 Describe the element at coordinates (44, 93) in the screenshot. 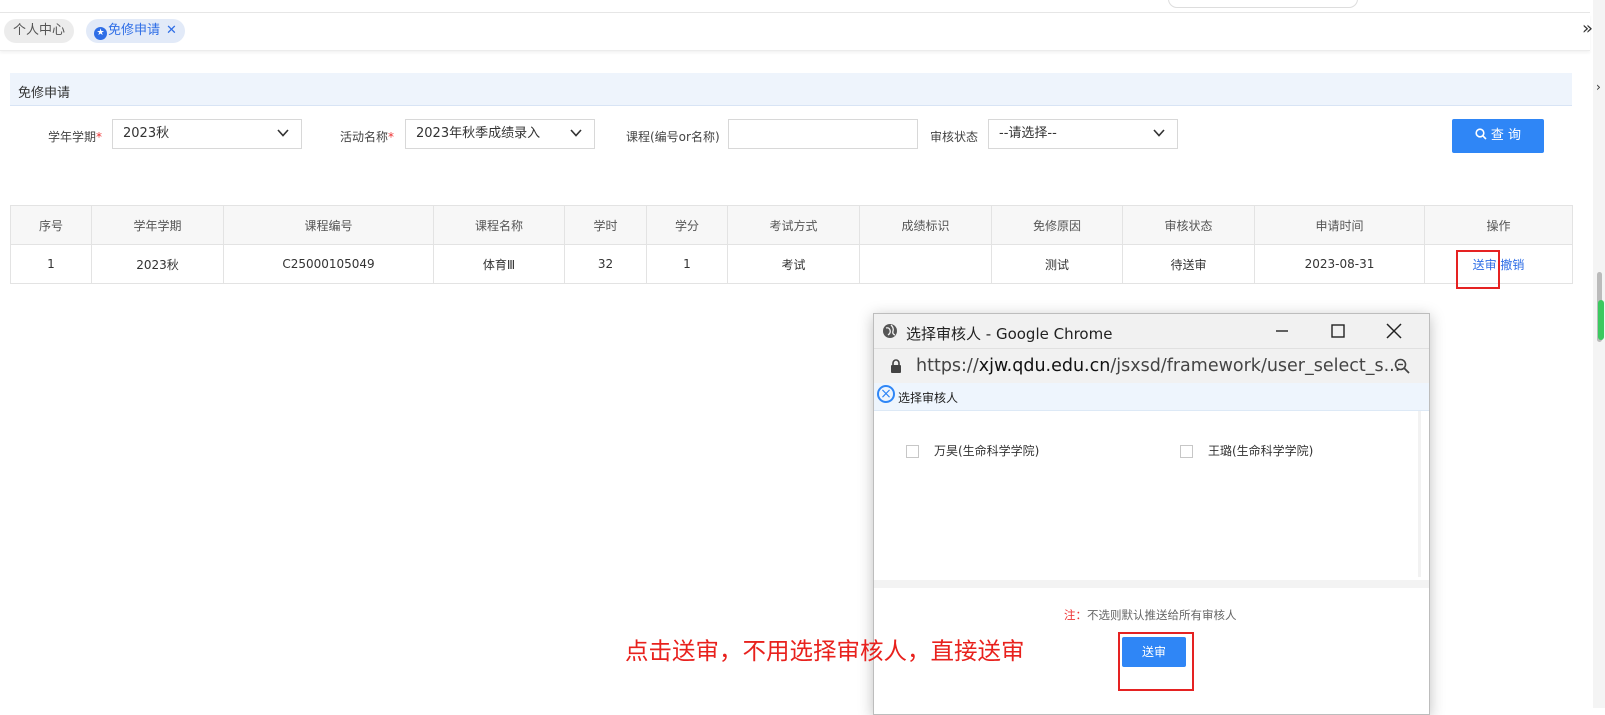

I see `panel-title: 免修申请` at that location.